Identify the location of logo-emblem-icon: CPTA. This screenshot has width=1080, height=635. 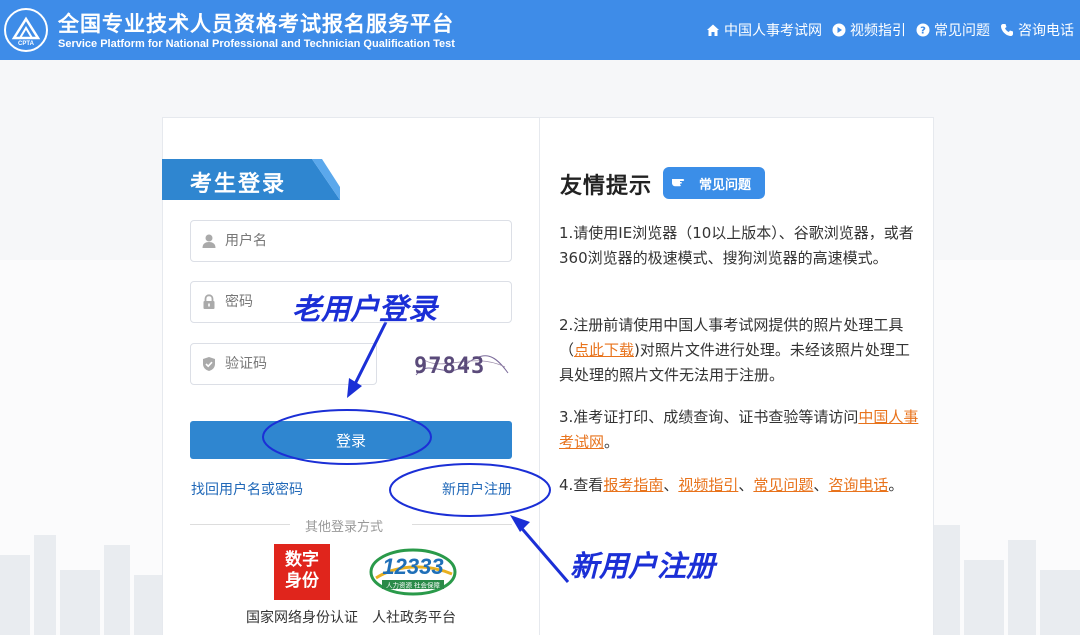
(26, 31).